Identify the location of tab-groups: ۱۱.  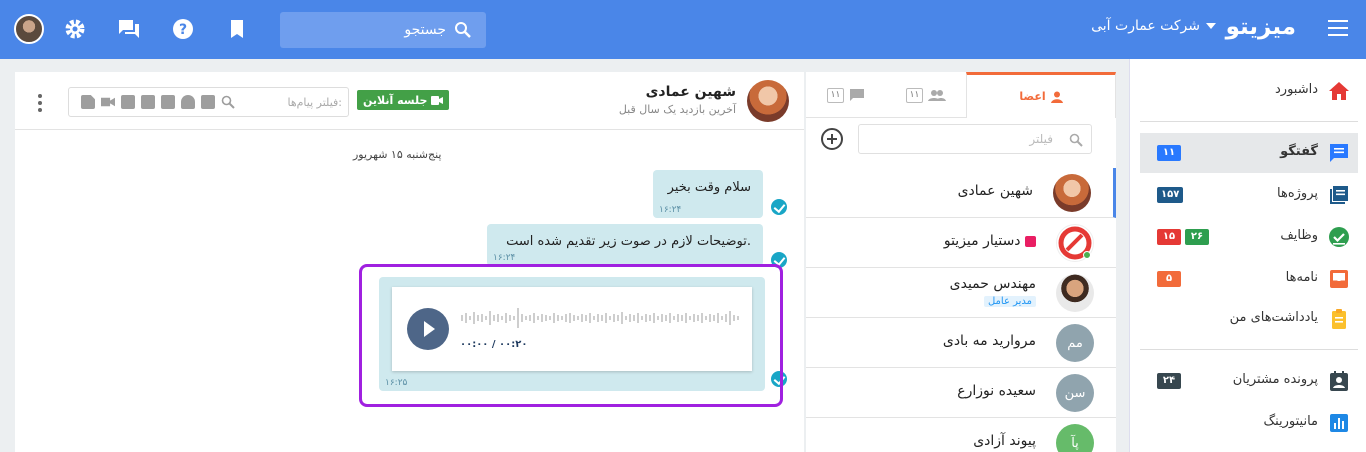
(926, 95).